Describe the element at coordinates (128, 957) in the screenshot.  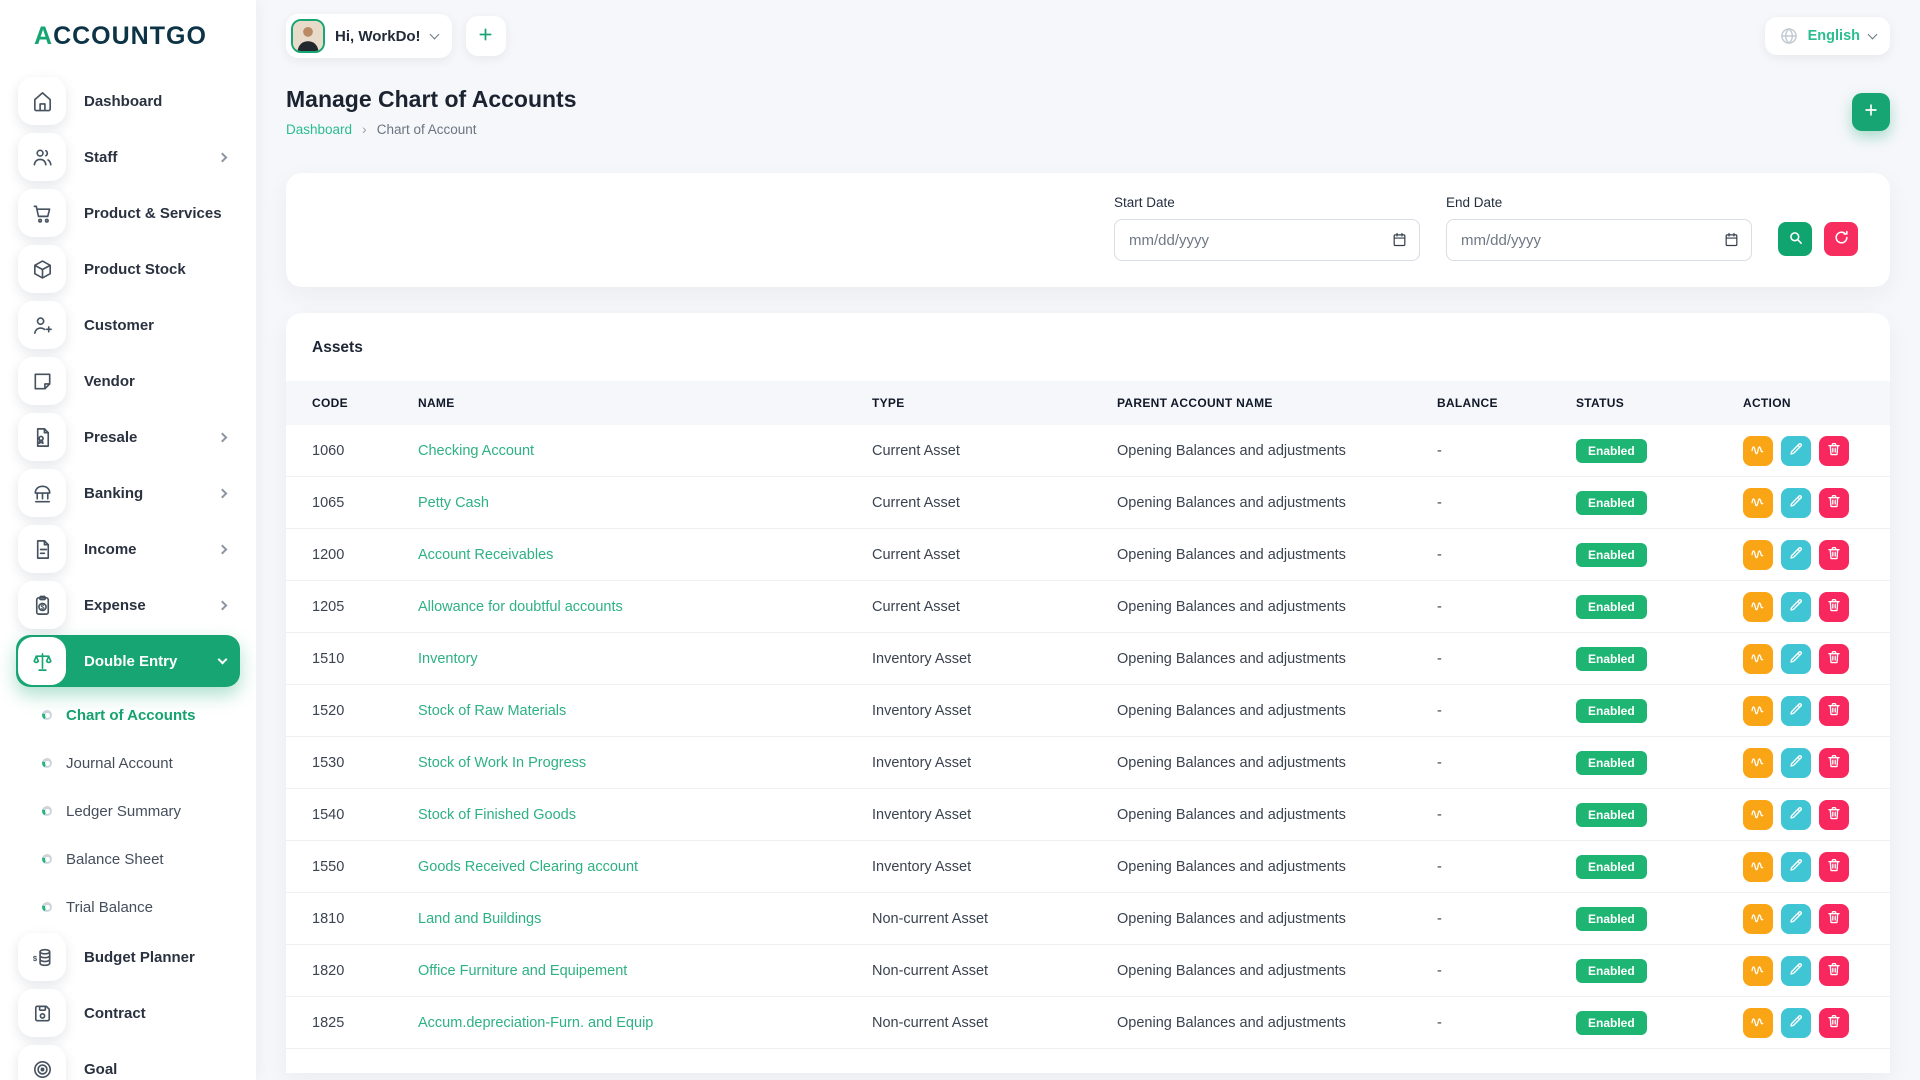
I see `sidebar-item-budget-planner: $ Budget Planner` at that location.